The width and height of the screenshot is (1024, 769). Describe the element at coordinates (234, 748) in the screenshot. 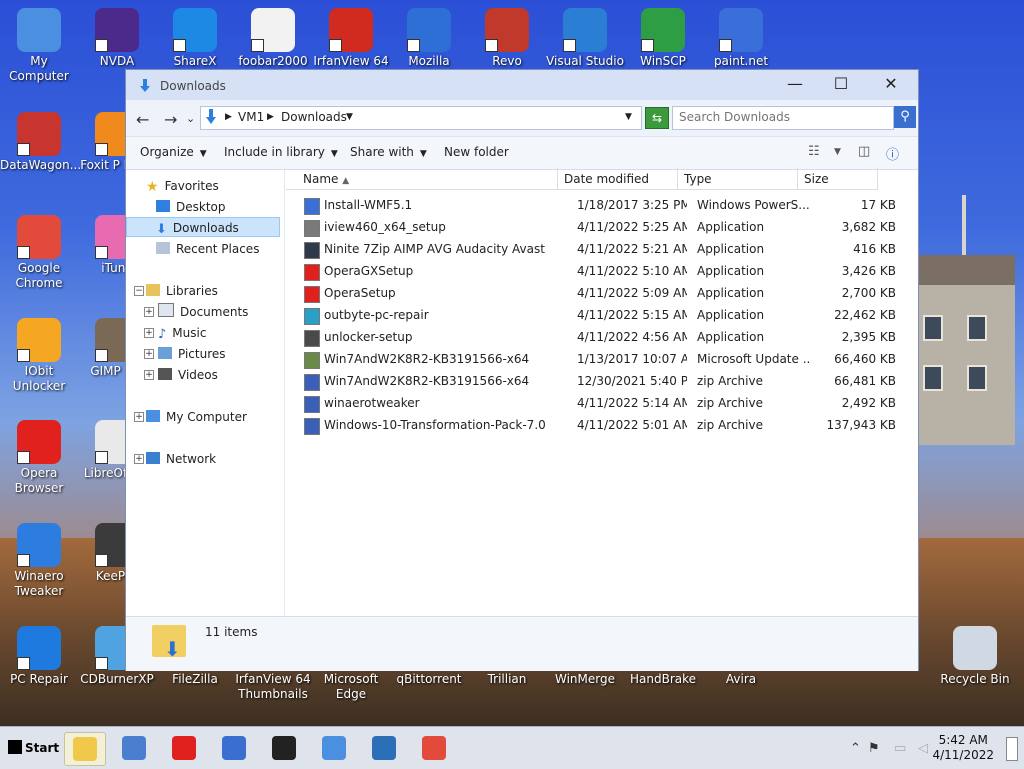

I see `taskbar-app-app-blue` at that location.